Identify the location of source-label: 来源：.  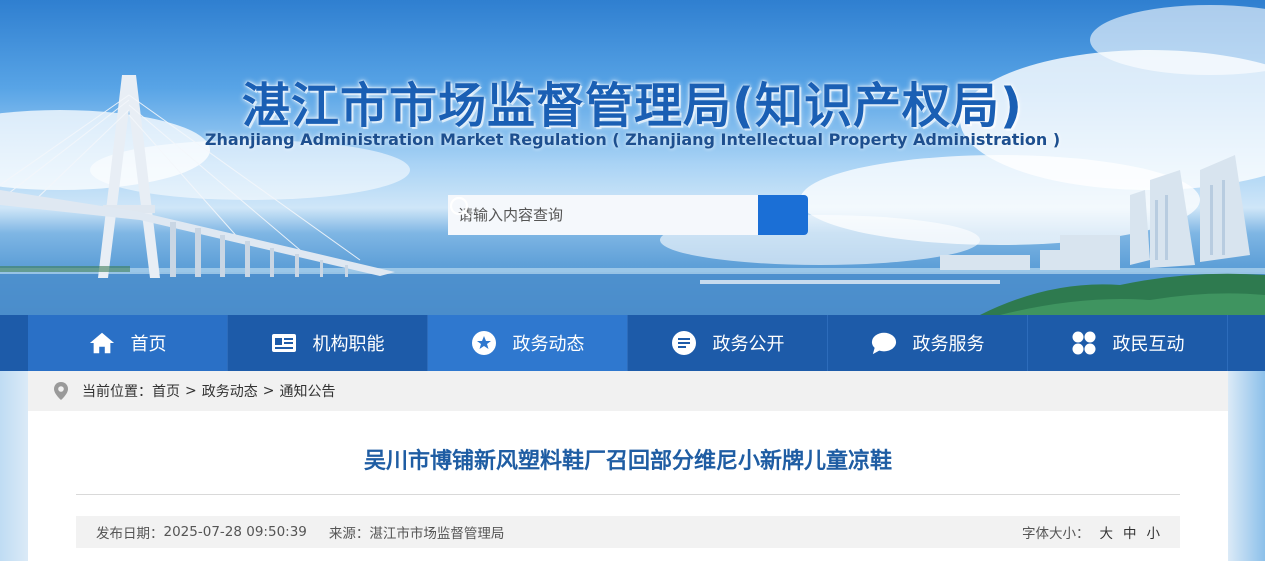
(349, 534).